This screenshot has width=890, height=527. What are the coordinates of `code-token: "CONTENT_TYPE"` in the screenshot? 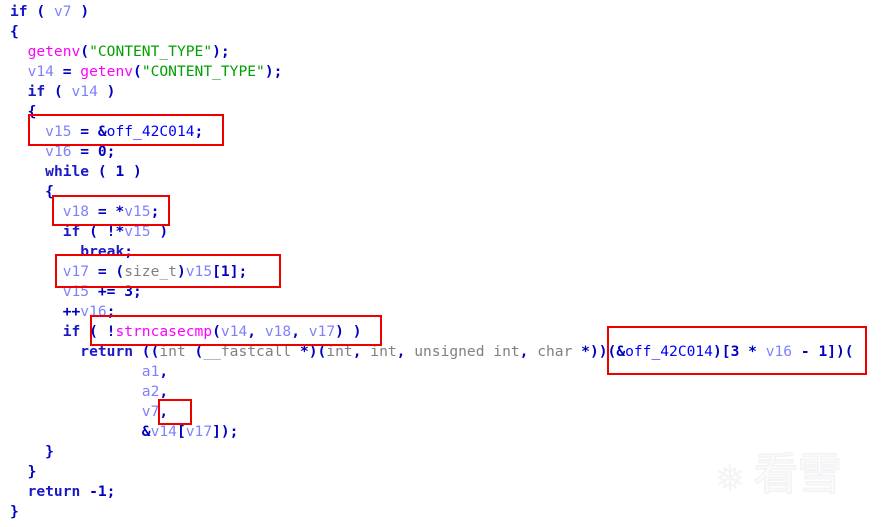 It's located at (151, 51).